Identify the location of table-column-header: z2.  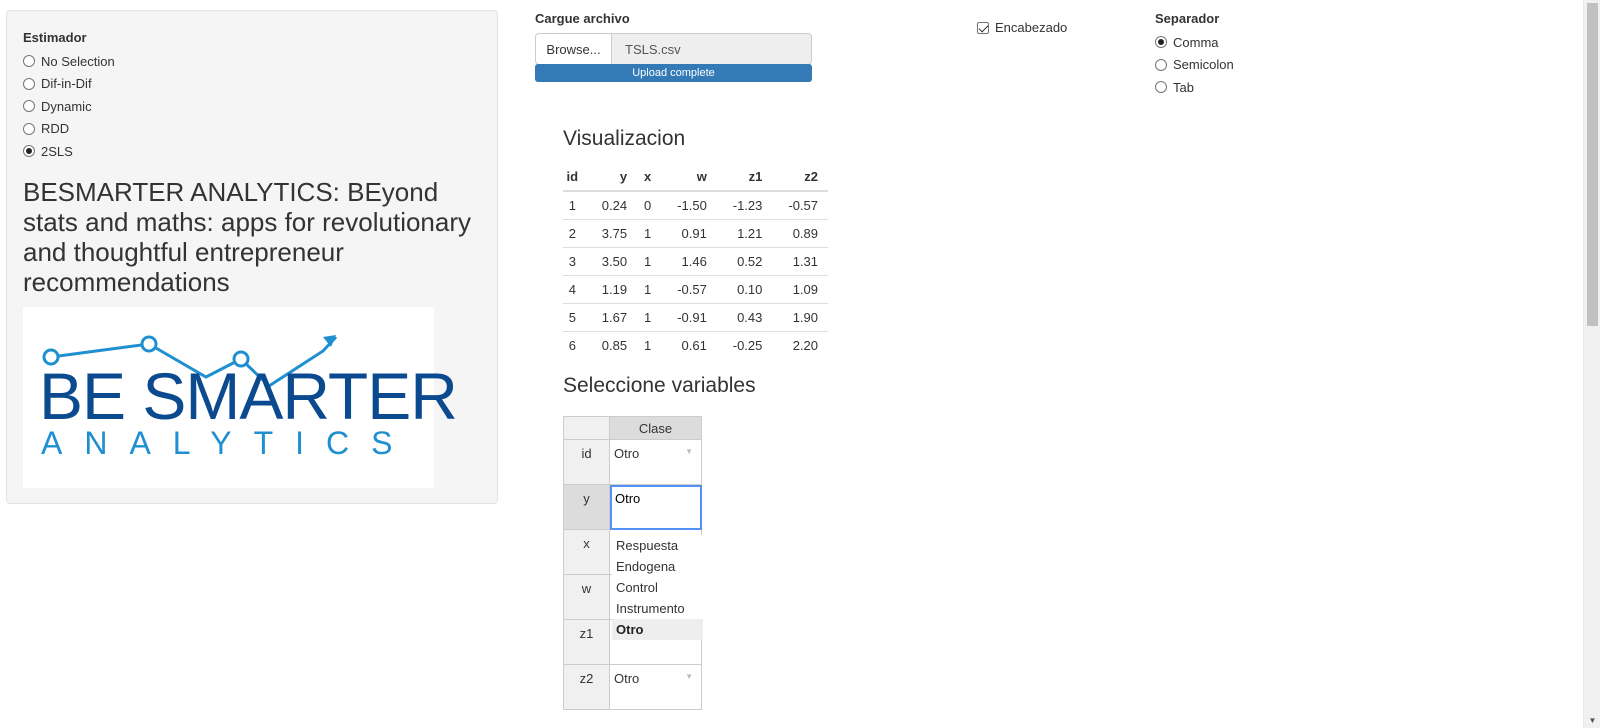
(800, 177).